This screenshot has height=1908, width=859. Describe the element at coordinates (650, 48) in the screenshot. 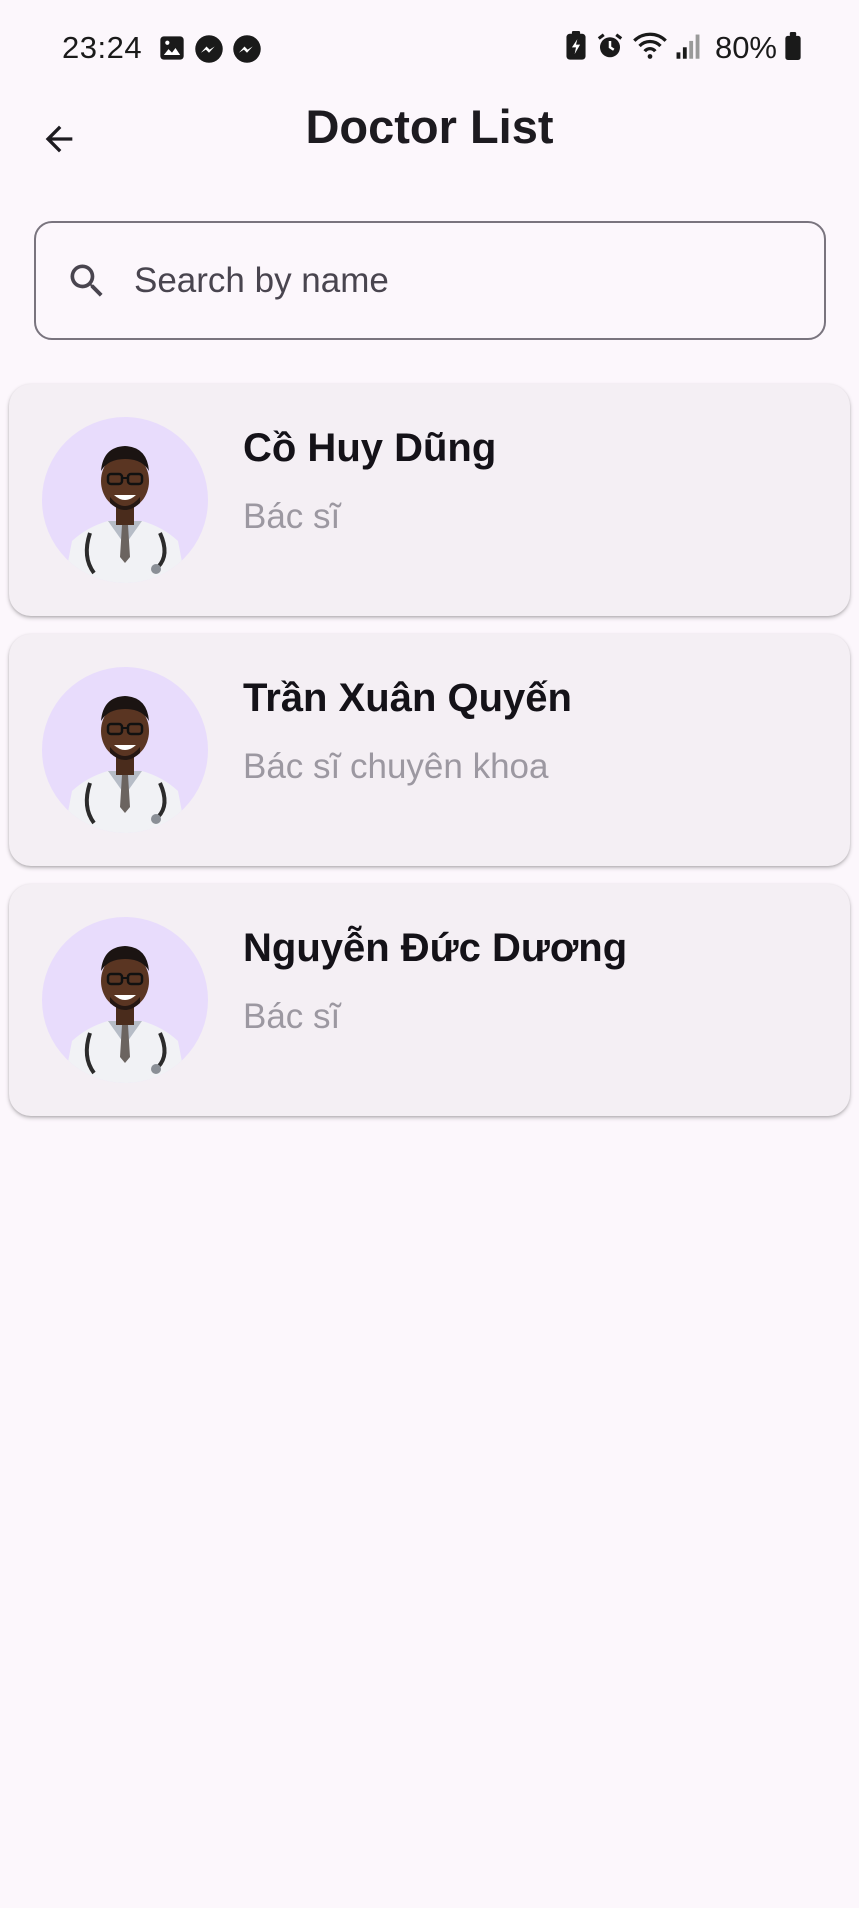

I see `wifi-icon` at that location.